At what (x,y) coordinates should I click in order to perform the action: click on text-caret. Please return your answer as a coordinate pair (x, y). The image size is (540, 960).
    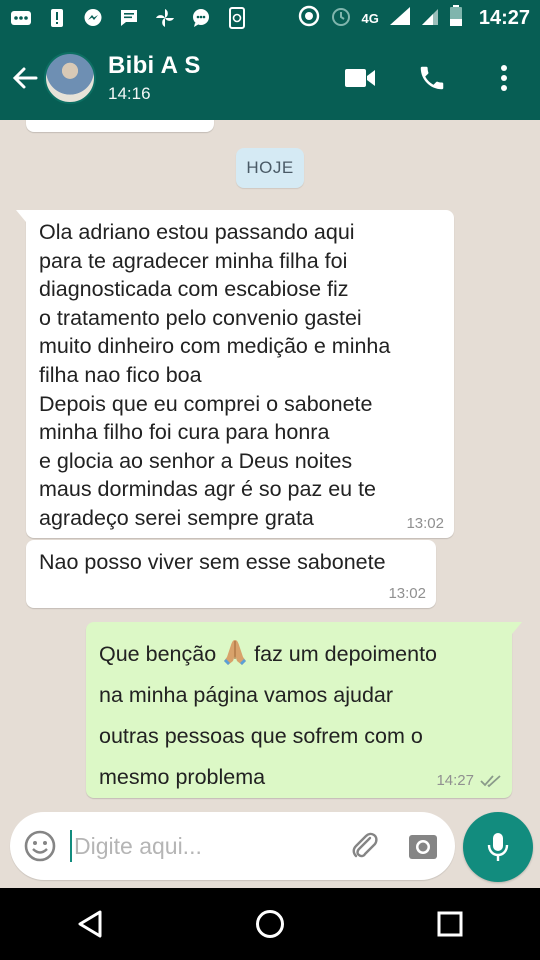
    Looking at the image, I should click on (71, 846).